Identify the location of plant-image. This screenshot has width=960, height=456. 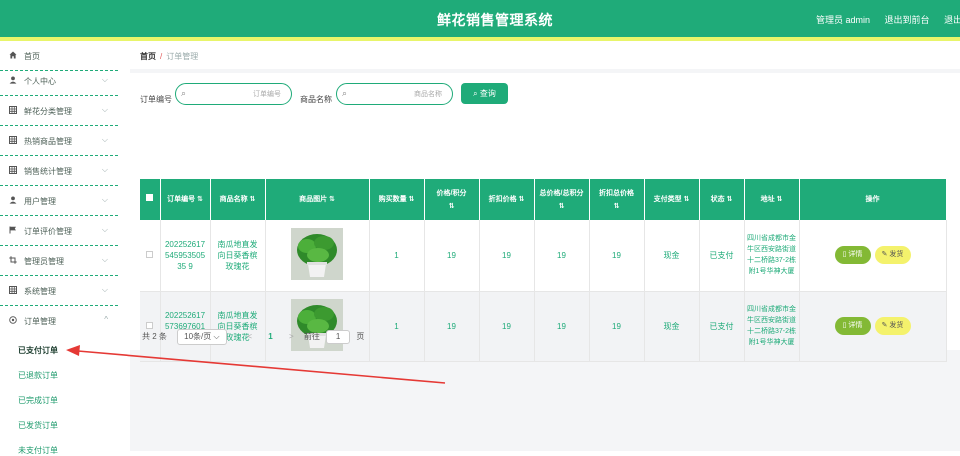
(317, 253).